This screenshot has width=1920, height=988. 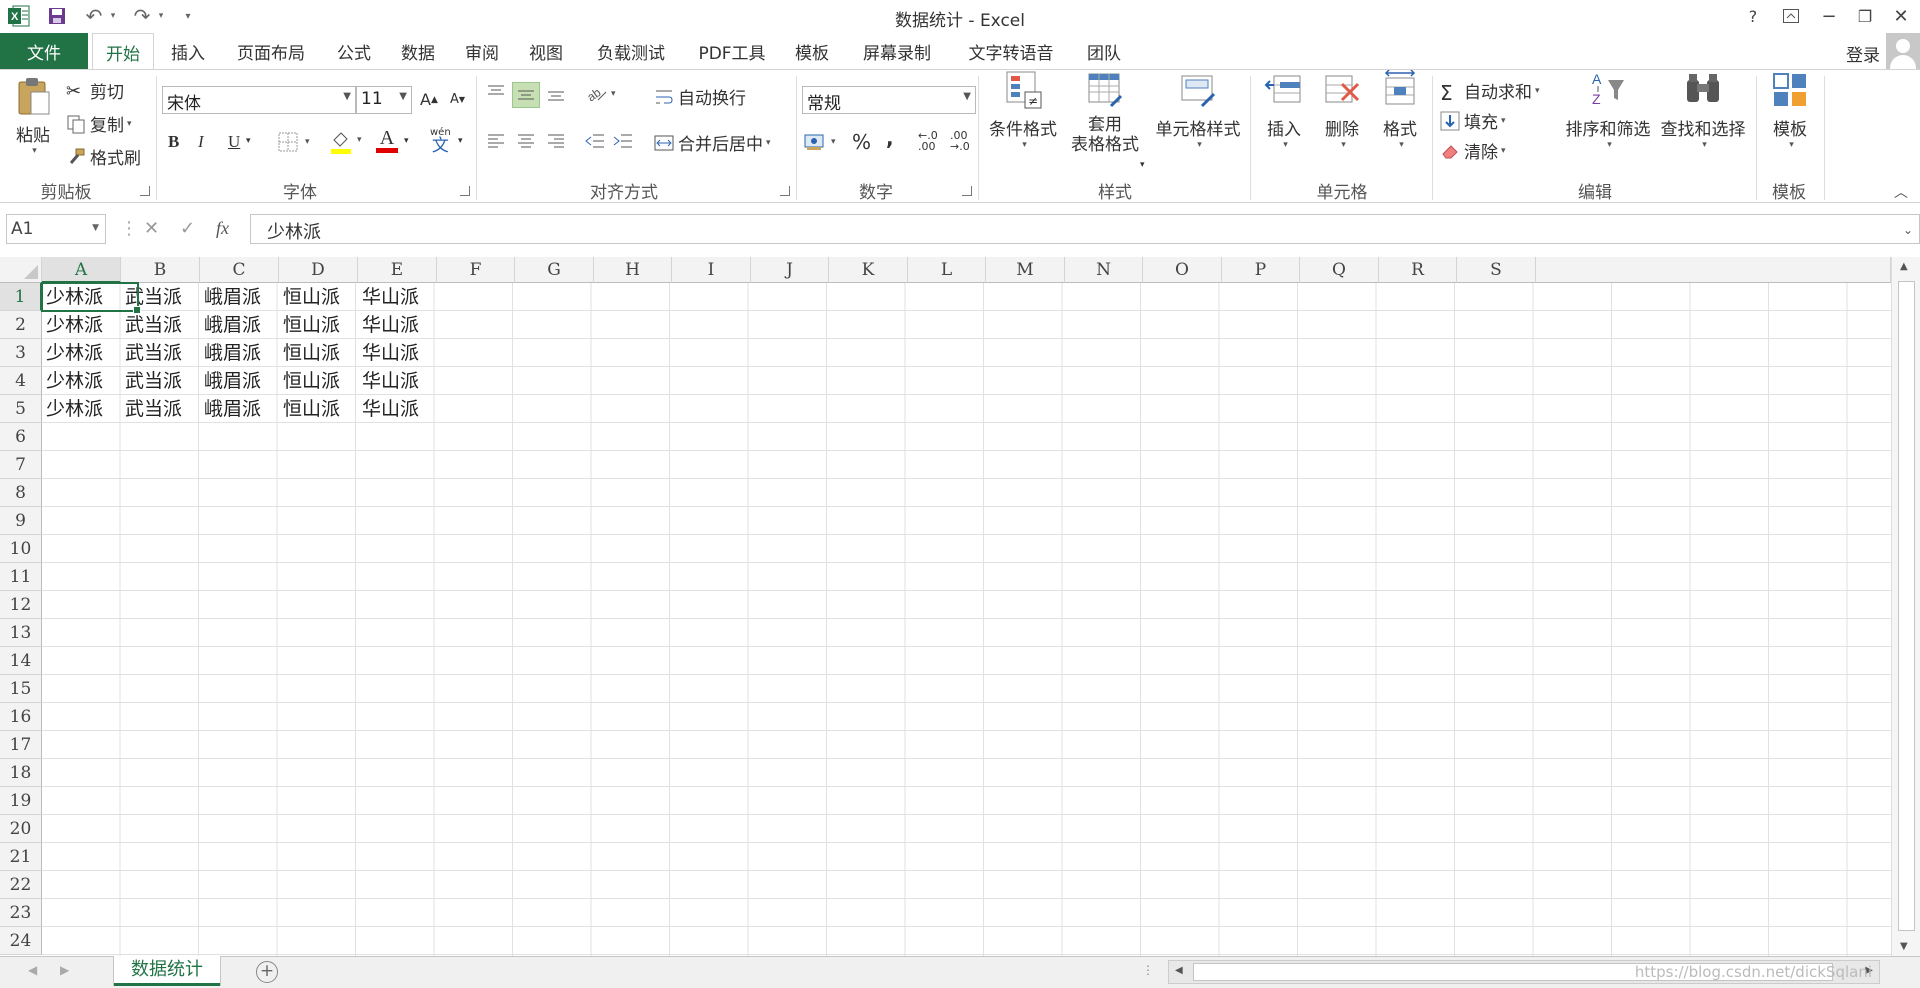 What do you see at coordinates (1182, 270) in the screenshot?
I see `column-header: O` at bounding box center [1182, 270].